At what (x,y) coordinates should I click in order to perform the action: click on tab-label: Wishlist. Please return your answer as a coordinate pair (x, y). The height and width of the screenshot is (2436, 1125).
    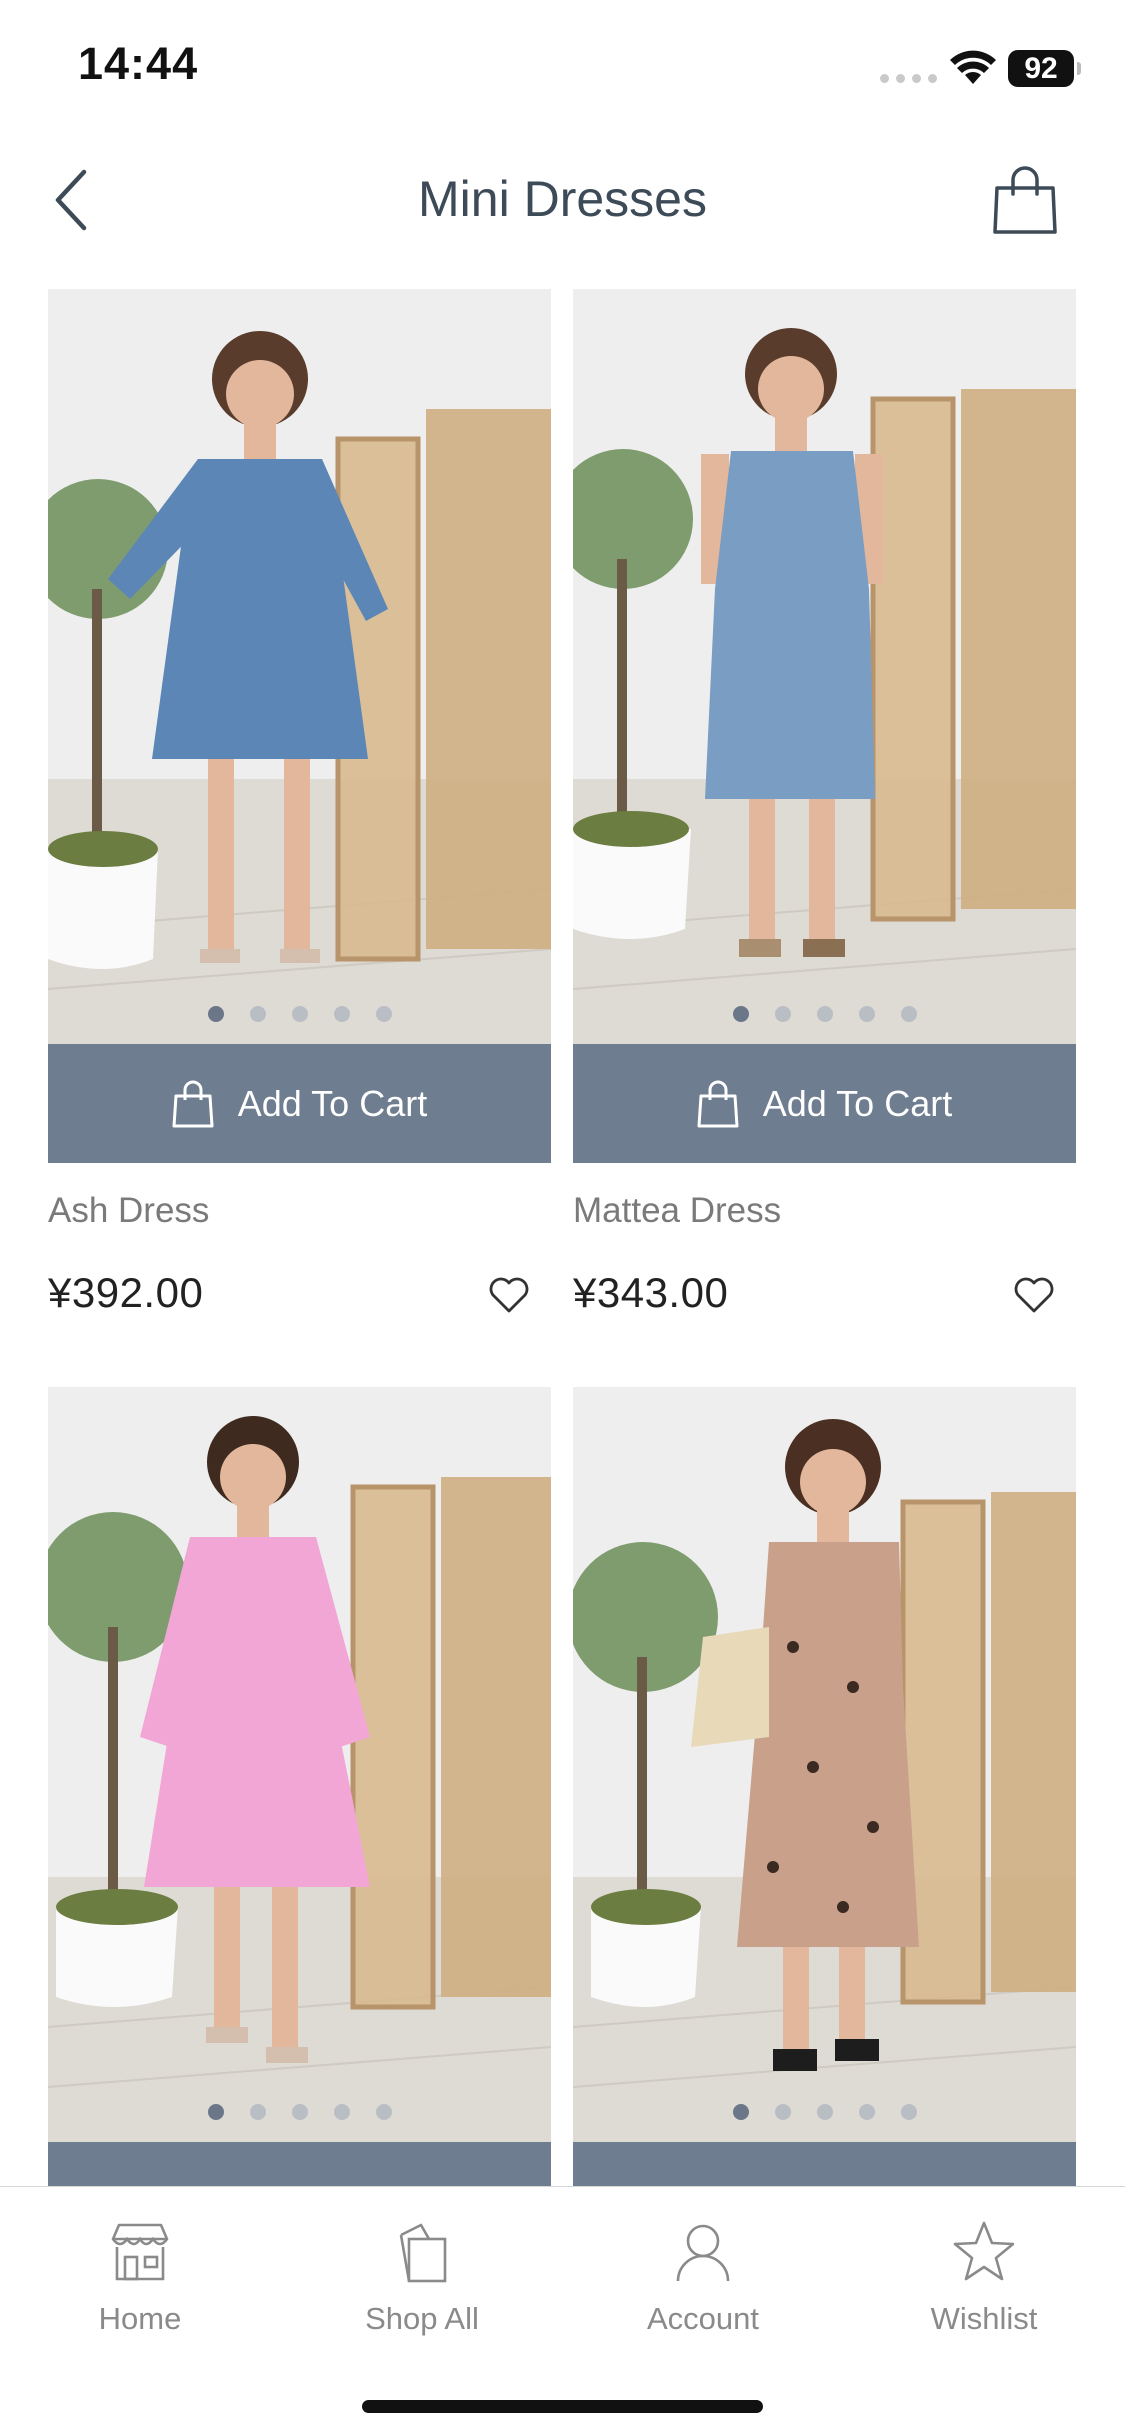
    Looking at the image, I should click on (984, 2318).